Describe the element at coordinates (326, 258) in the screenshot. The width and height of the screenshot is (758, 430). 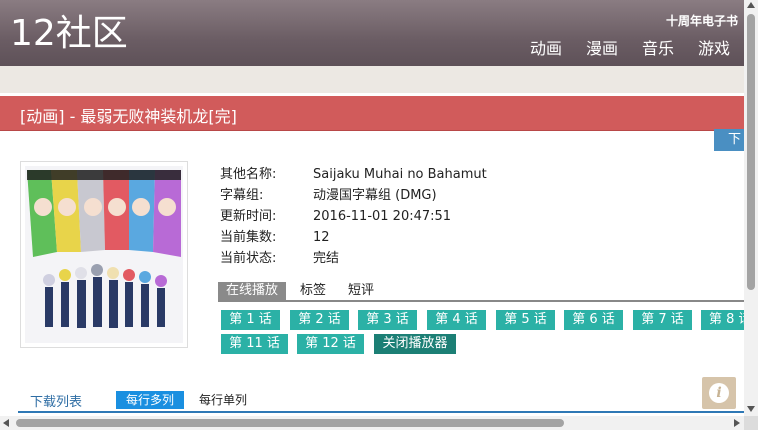
I see `info-value: 完结` at that location.